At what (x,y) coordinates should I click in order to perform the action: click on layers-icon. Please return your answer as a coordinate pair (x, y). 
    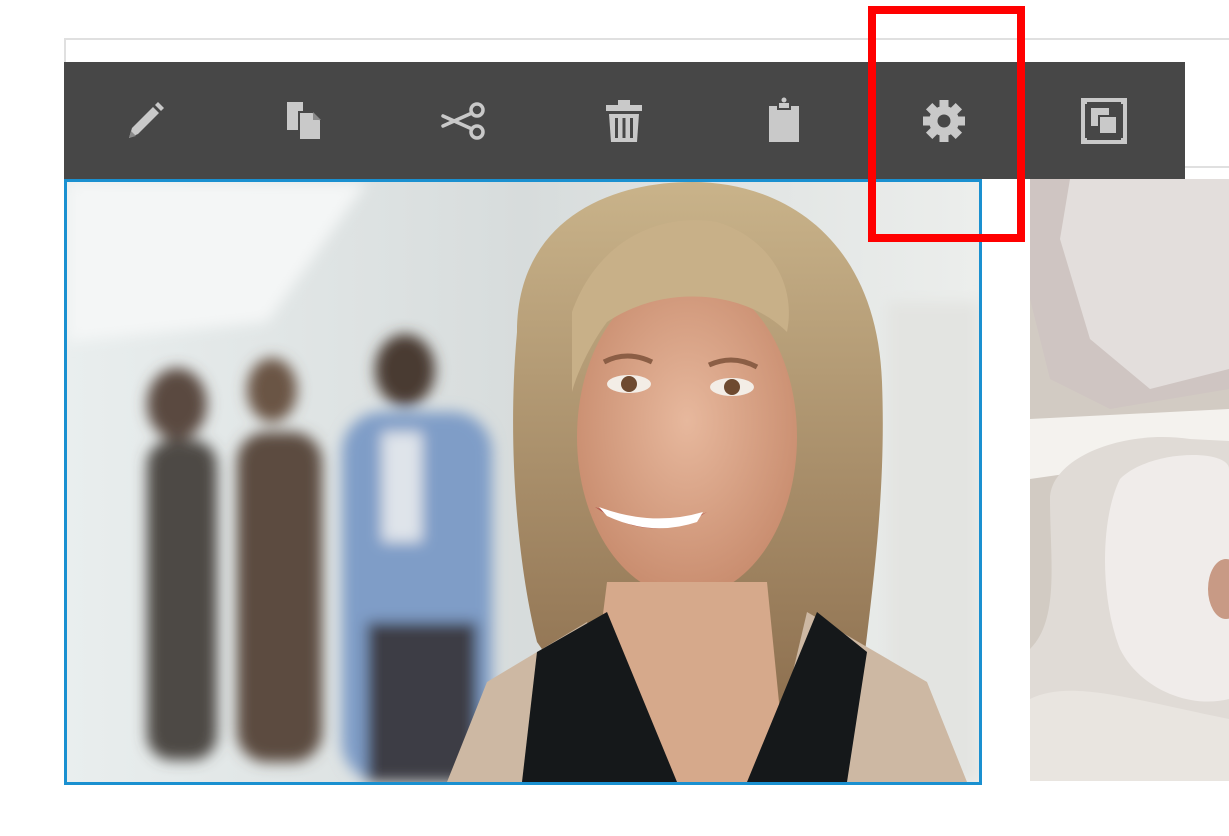
    Looking at the image, I should click on (1104, 120).